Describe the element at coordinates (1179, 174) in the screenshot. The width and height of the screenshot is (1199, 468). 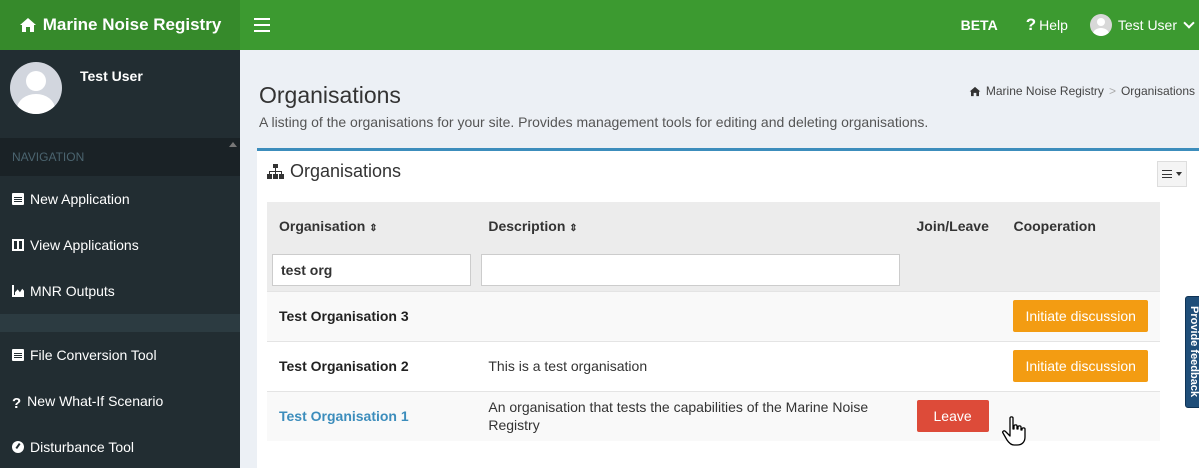
I see `caret-down-icon` at that location.